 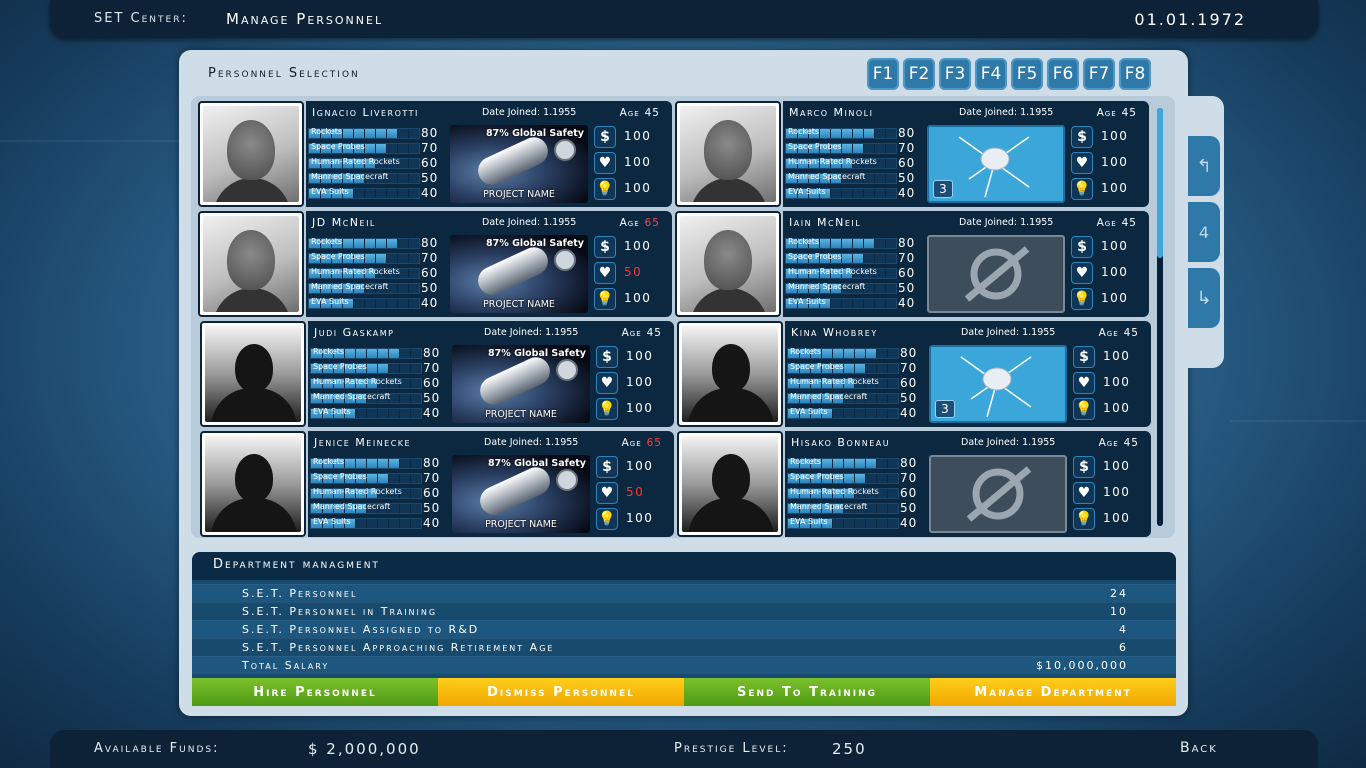 What do you see at coordinates (849, 749) in the screenshot?
I see `prestige-value: 250` at bounding box center [849, 749].